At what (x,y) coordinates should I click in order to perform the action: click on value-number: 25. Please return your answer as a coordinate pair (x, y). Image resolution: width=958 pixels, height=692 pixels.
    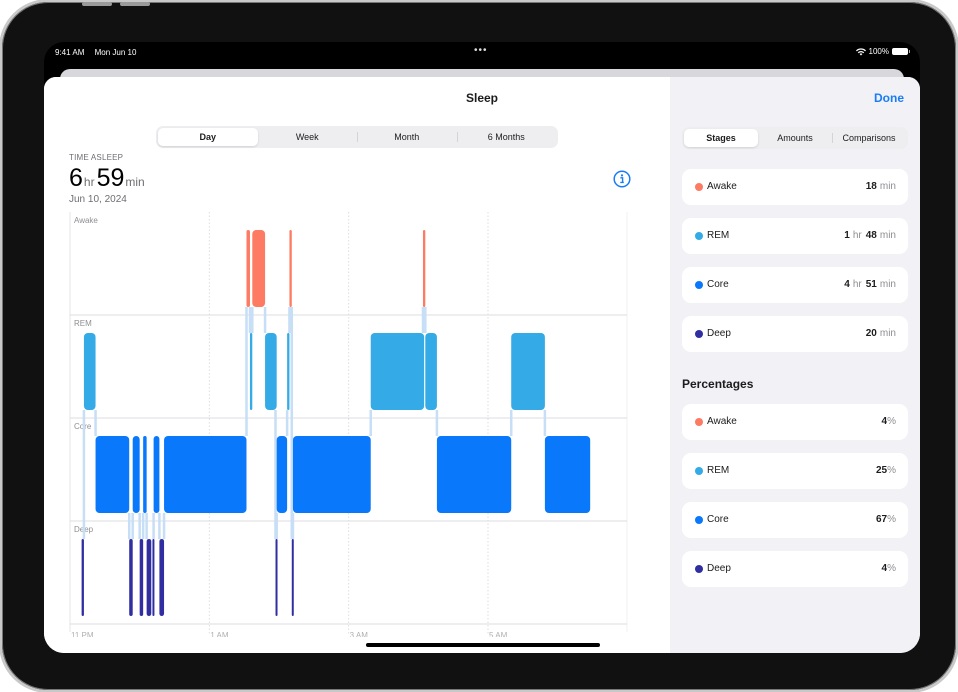
    Looking at the image, I should click on (881, 470).